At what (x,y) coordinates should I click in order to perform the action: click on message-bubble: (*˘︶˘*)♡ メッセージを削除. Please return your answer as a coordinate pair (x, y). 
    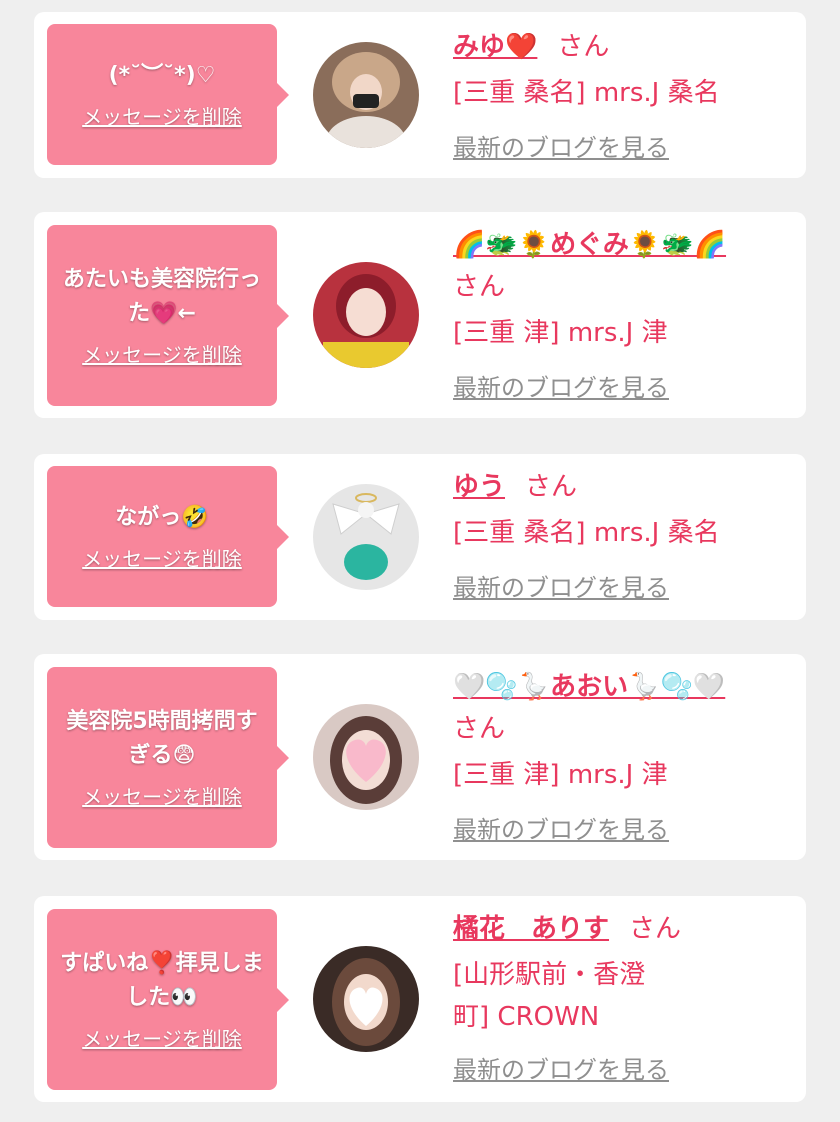
    Looking at the image, I should click on (168, 94).